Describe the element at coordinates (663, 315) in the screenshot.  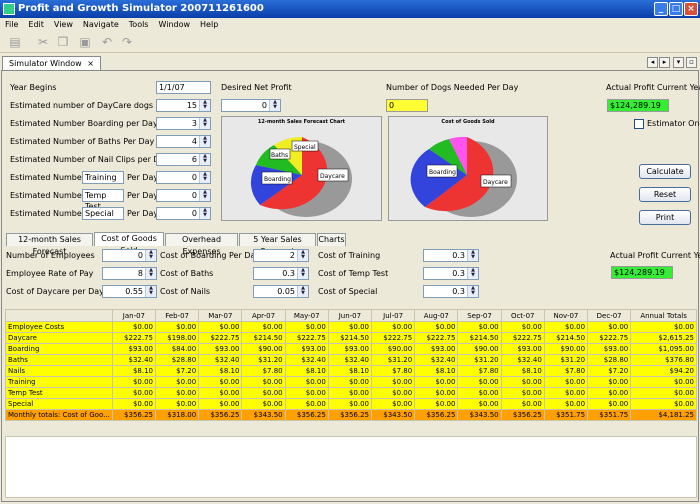
I see `column-header: Annual Totals` at that location.